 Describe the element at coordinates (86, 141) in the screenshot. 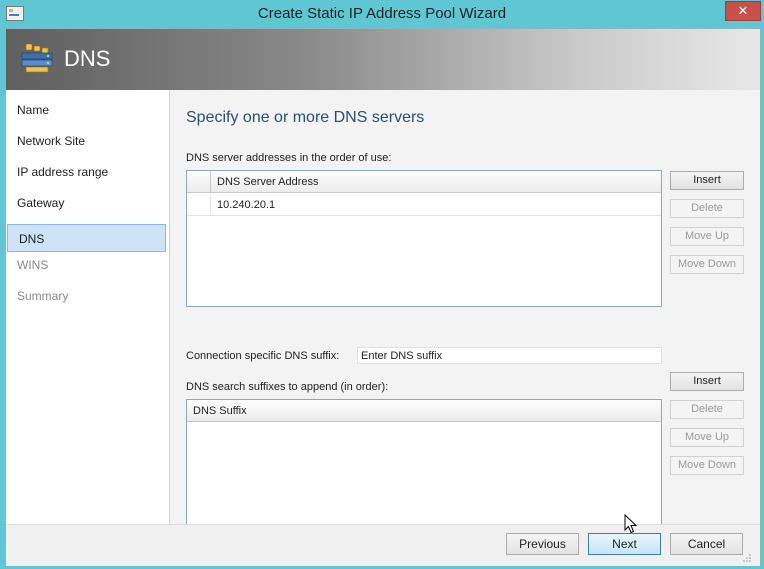

I see `step-network-site: Network Site` at that location.